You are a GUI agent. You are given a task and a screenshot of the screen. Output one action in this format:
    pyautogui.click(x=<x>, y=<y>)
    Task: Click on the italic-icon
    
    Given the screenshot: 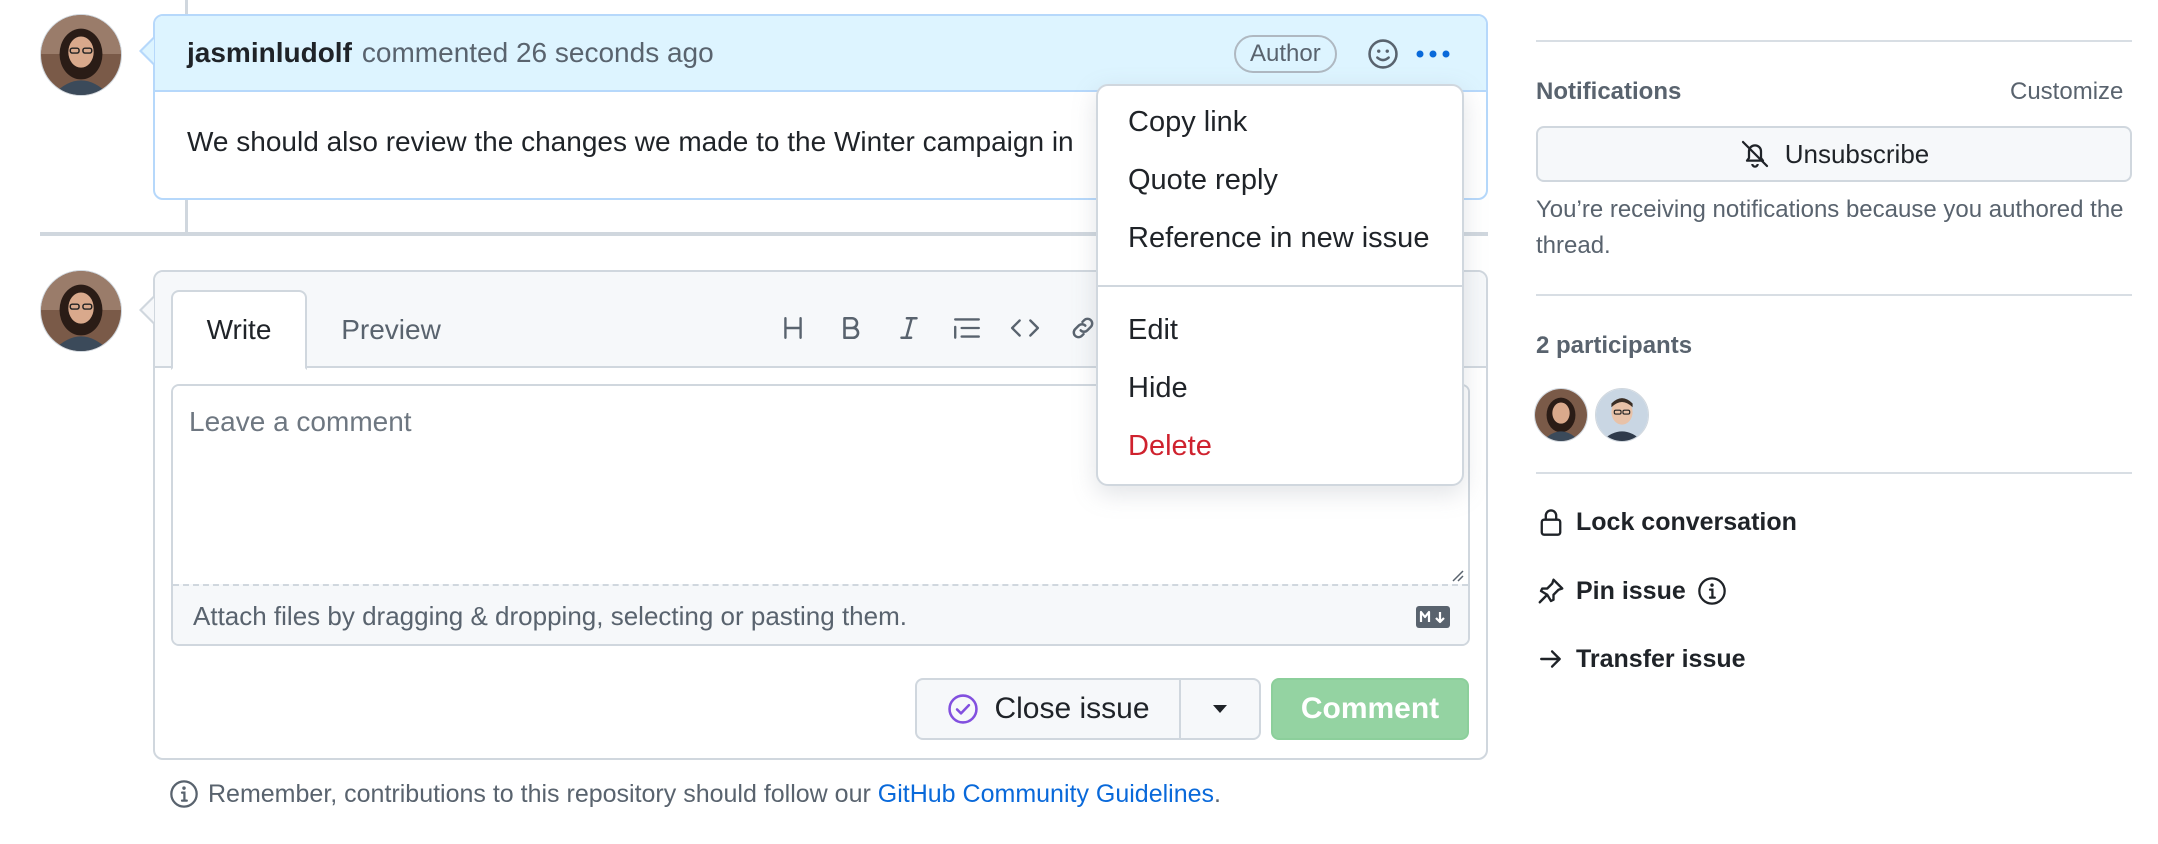 What is the action you would take?
    pyautogui.click(x=909, y=328)
    